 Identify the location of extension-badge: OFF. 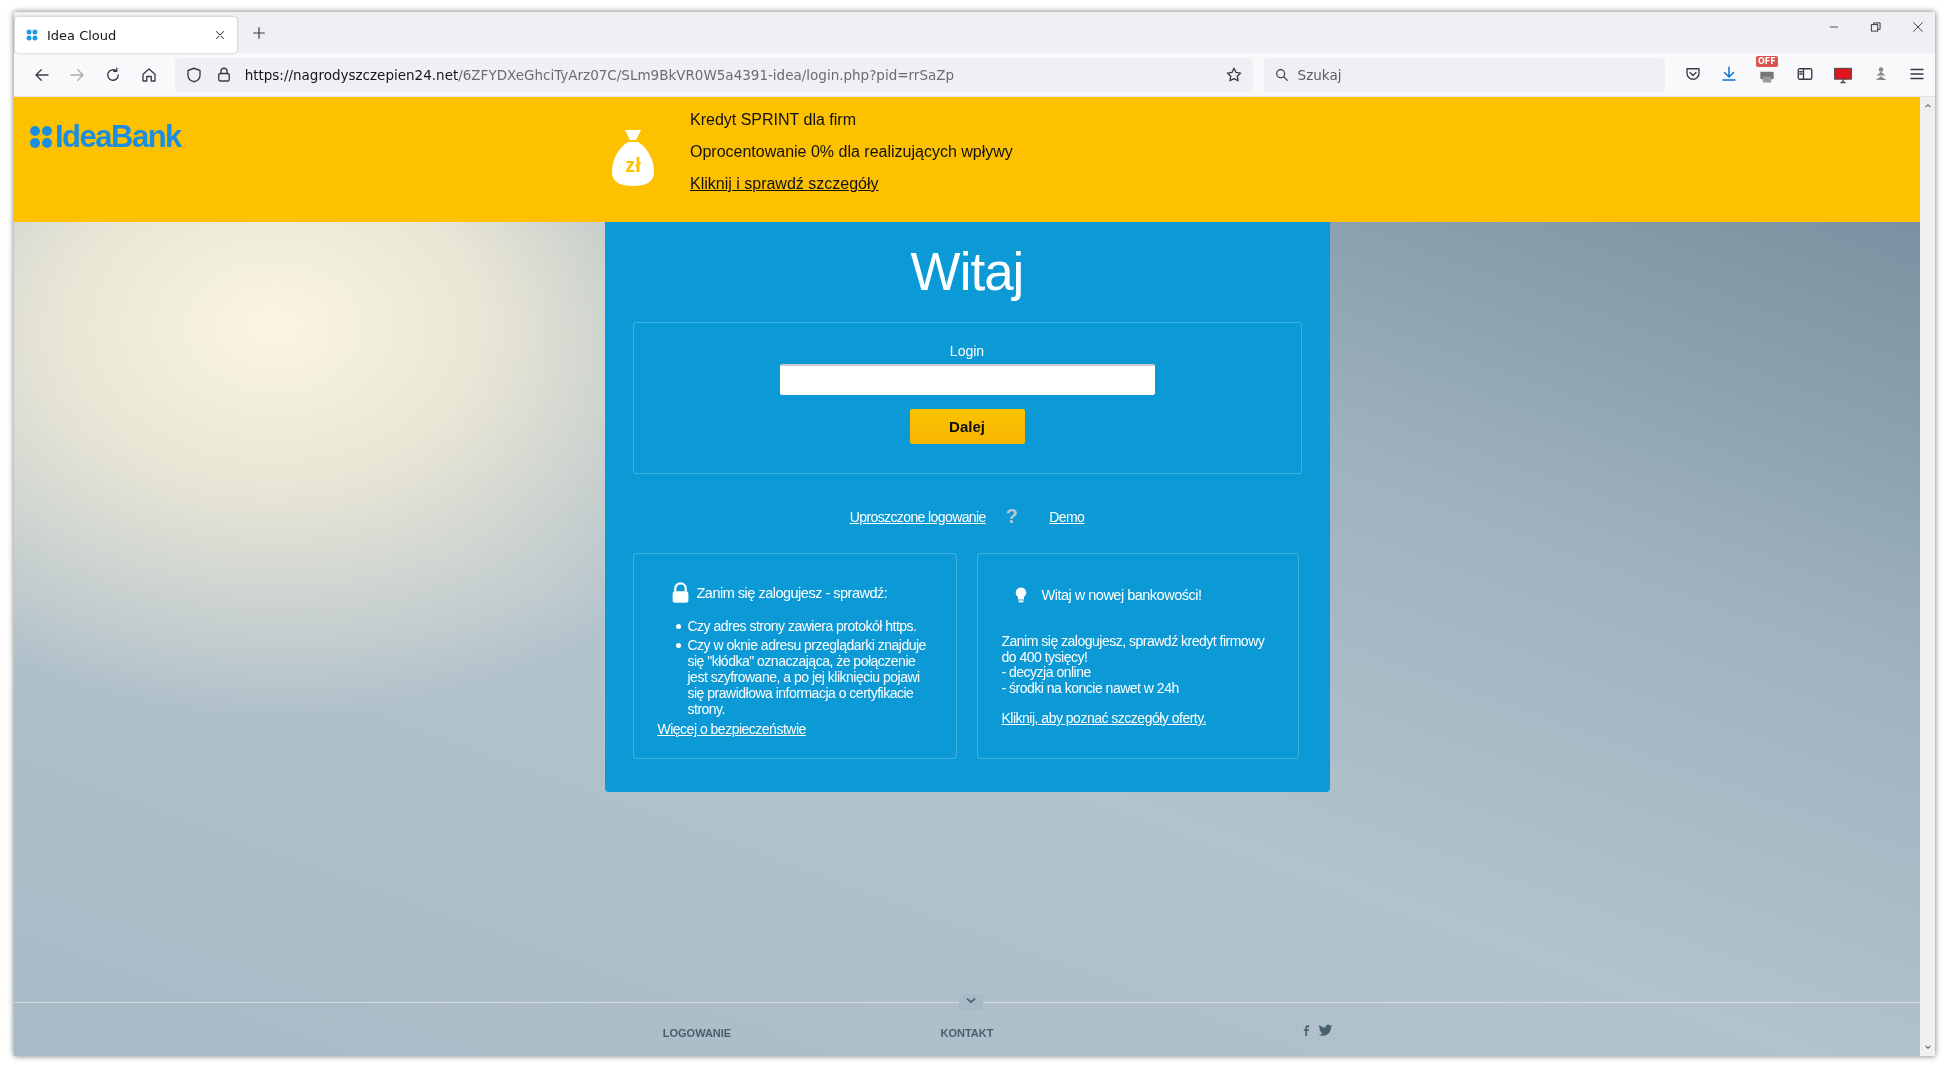
(1767, 61).